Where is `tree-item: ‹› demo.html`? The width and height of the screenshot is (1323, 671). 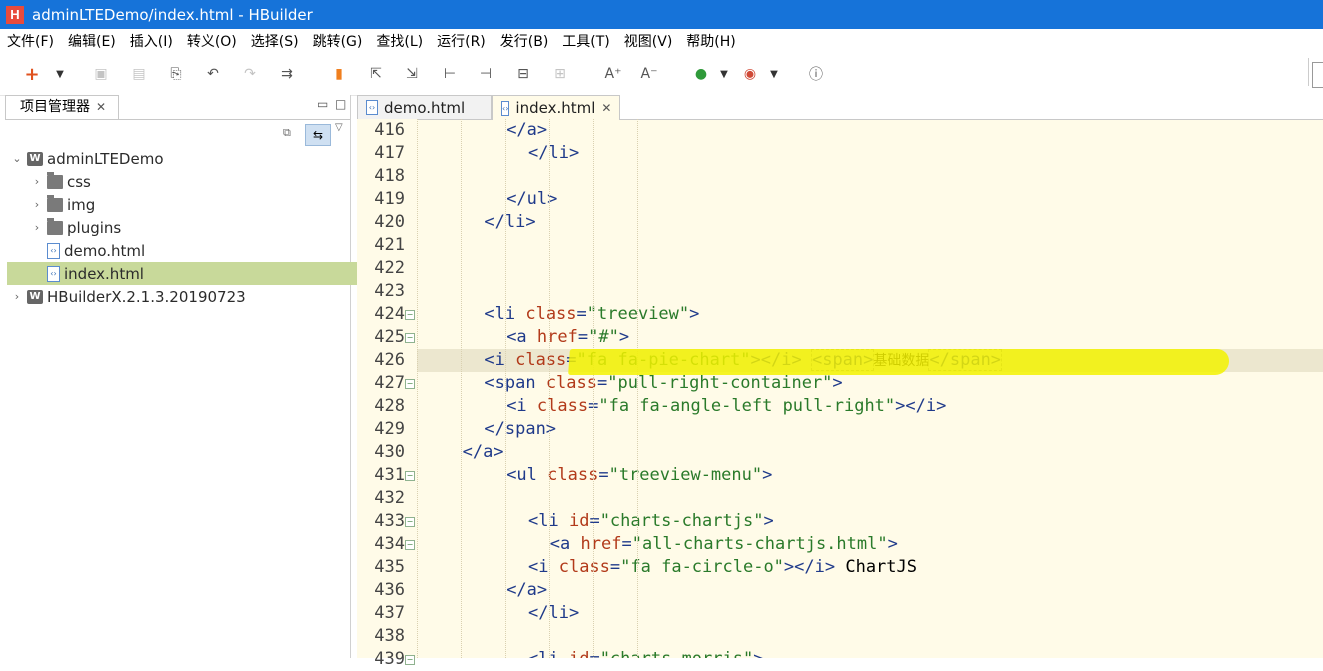
tree-item: ‹› demo.html is located at coordinates (190, 250).